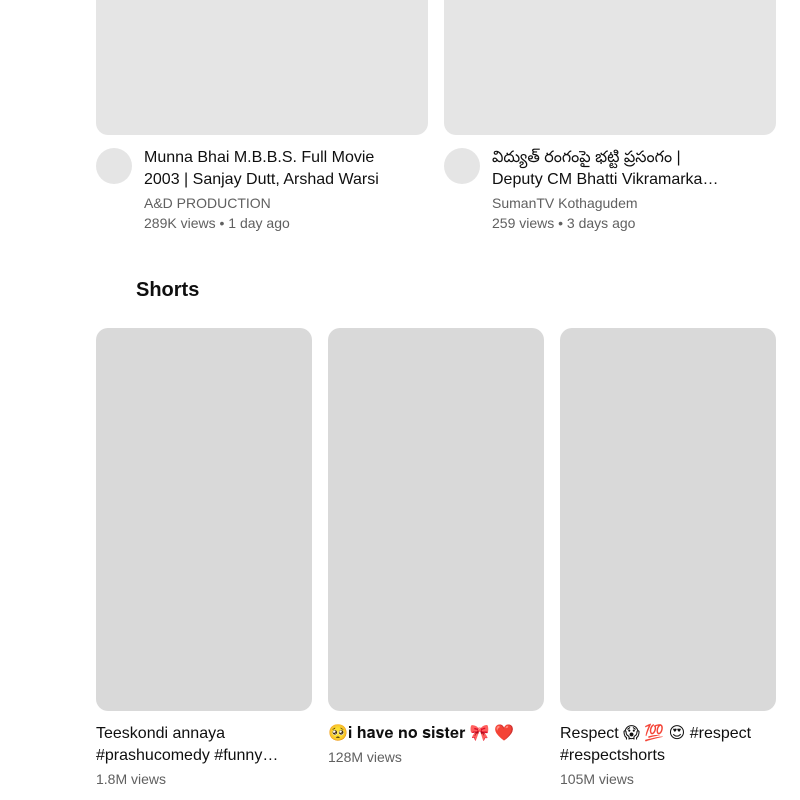  I want to click on short-title: Respect 😱 💯 😍 #respect #respectshorts, so click(665, 745).